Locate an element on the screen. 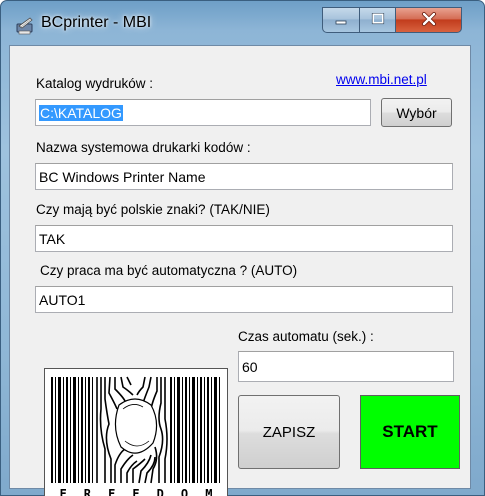 This screenshot has width=485, height=496. website-link: www.mbi.net.pl is located at coordinates (381, 79).